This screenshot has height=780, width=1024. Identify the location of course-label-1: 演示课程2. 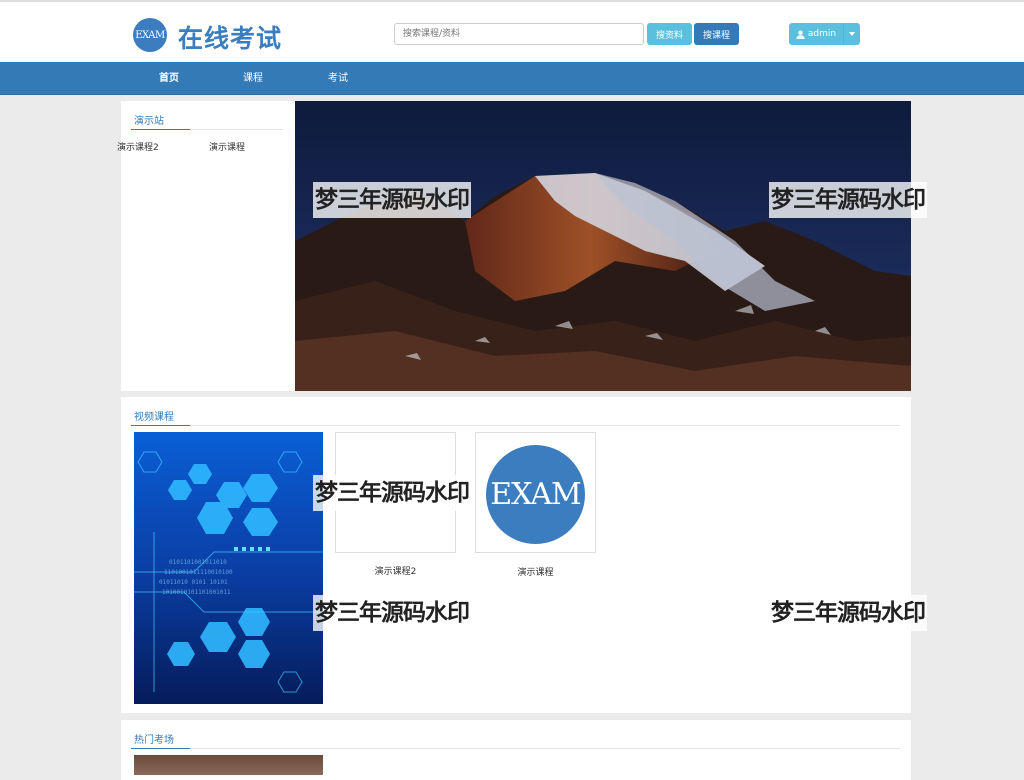
(395, 570).